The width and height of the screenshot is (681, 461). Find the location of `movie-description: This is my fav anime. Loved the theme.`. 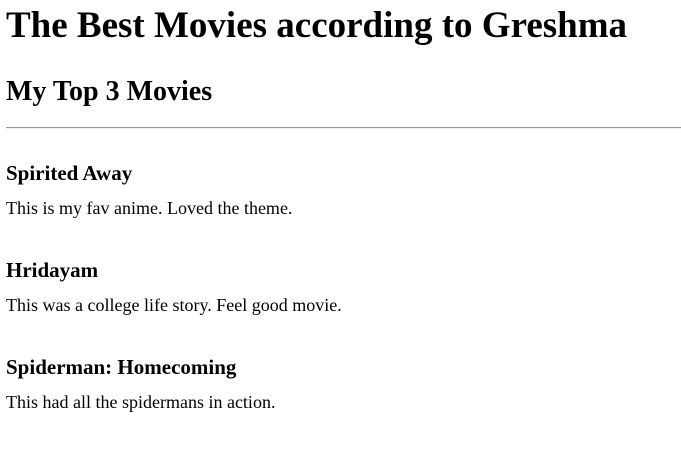

movie-description: This is my fav anime. Loved the theme. is located at coordinates (149, 208).